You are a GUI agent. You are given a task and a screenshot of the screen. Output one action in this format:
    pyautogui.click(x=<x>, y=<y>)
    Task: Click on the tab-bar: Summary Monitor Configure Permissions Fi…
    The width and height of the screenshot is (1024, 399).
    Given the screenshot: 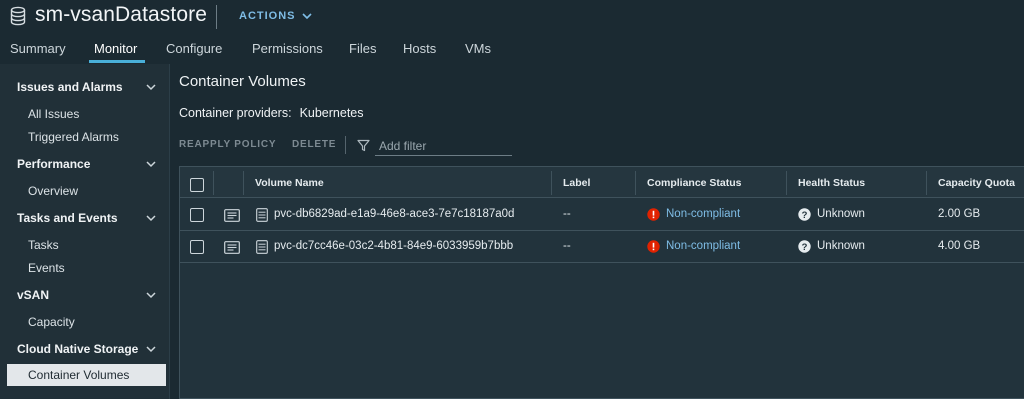 What is the action you would take?
    pyautogui.click(x=512, y=50)
    